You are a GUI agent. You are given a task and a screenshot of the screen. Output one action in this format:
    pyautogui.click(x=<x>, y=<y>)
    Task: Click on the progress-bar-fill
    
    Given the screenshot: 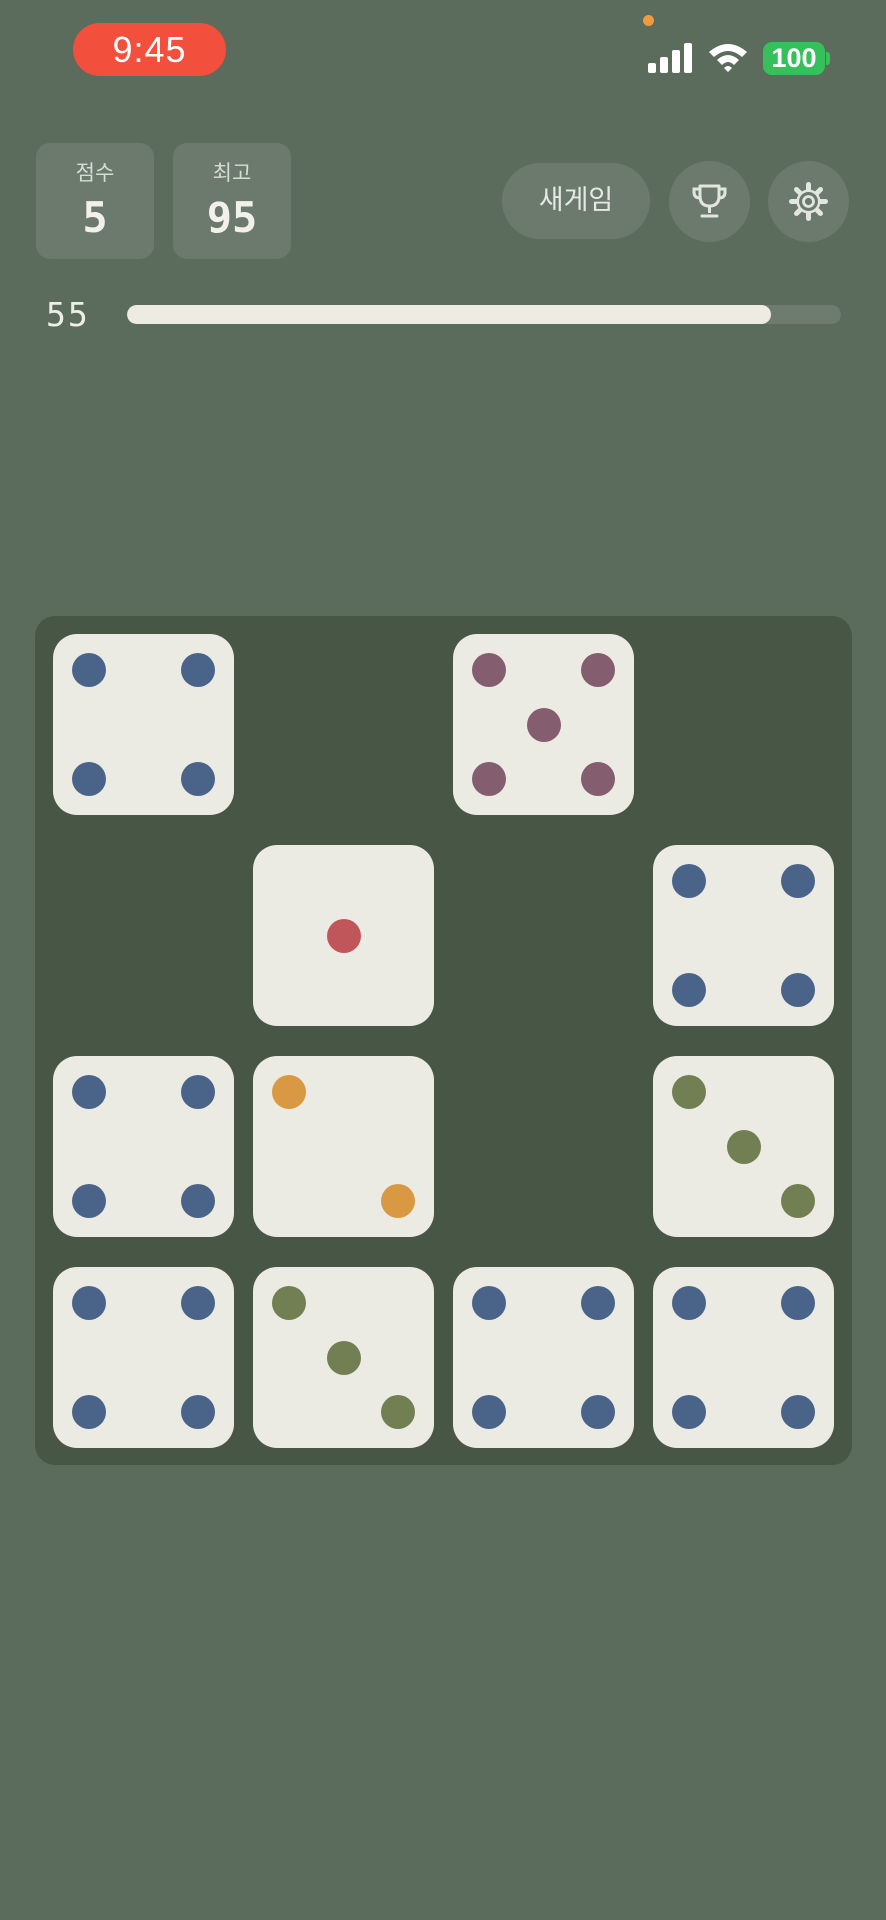 What is the action you would take?
    pyautogui.click(x=449, y=314)
    